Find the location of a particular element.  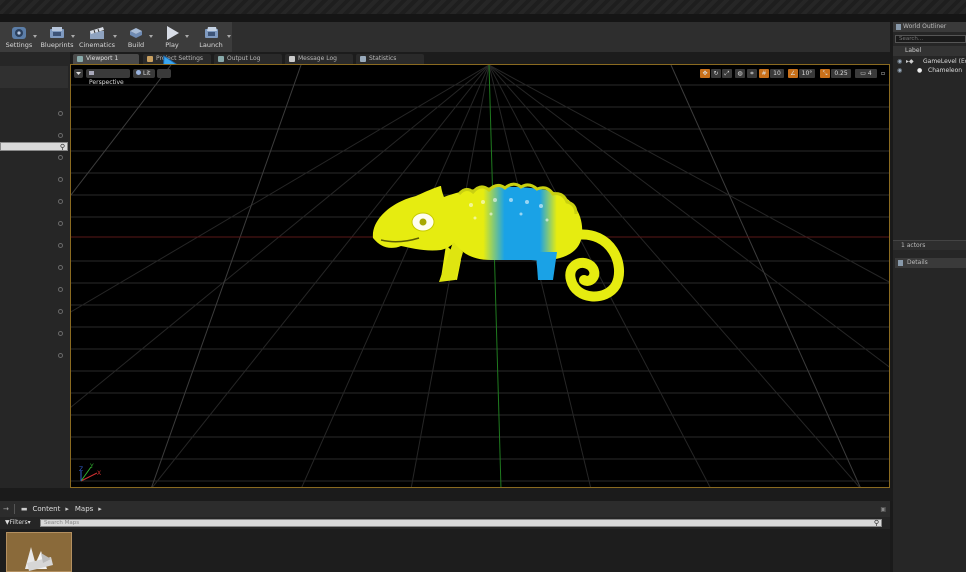

outliner-row-gamelevel: ◉ ▸◆ GameLevel (Editor) is located at coordinates (929, 61).